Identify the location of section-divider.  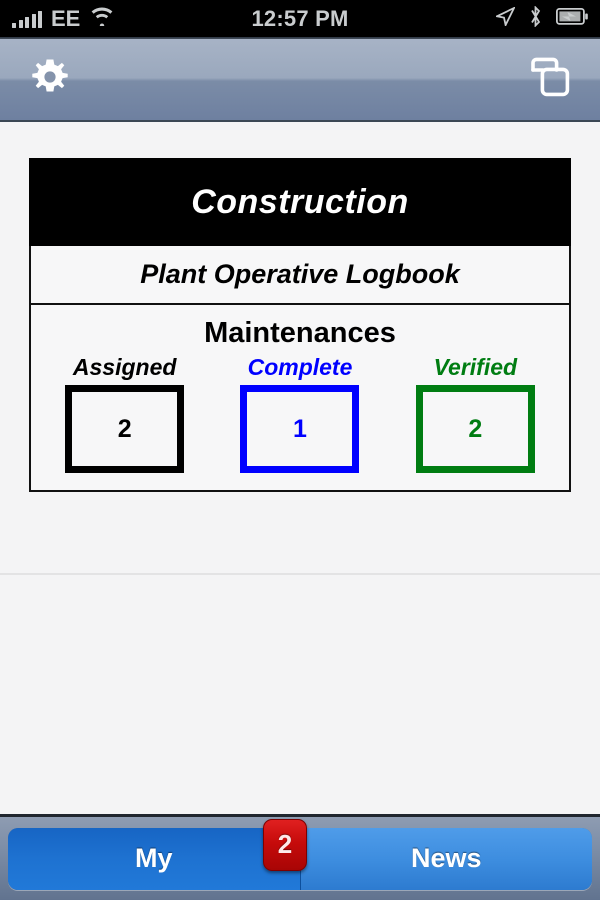
(300, 574).